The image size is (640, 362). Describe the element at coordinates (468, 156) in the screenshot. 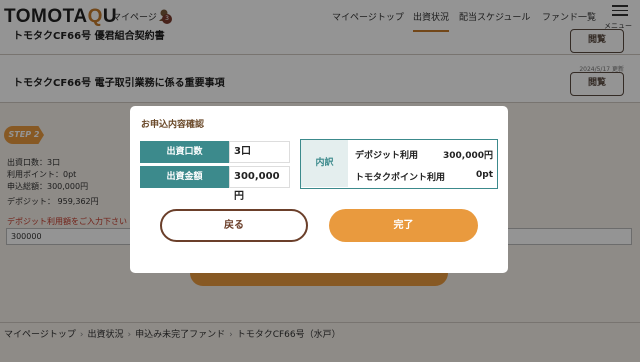

I see `deposit-usage-value: 300,000円` at that location.